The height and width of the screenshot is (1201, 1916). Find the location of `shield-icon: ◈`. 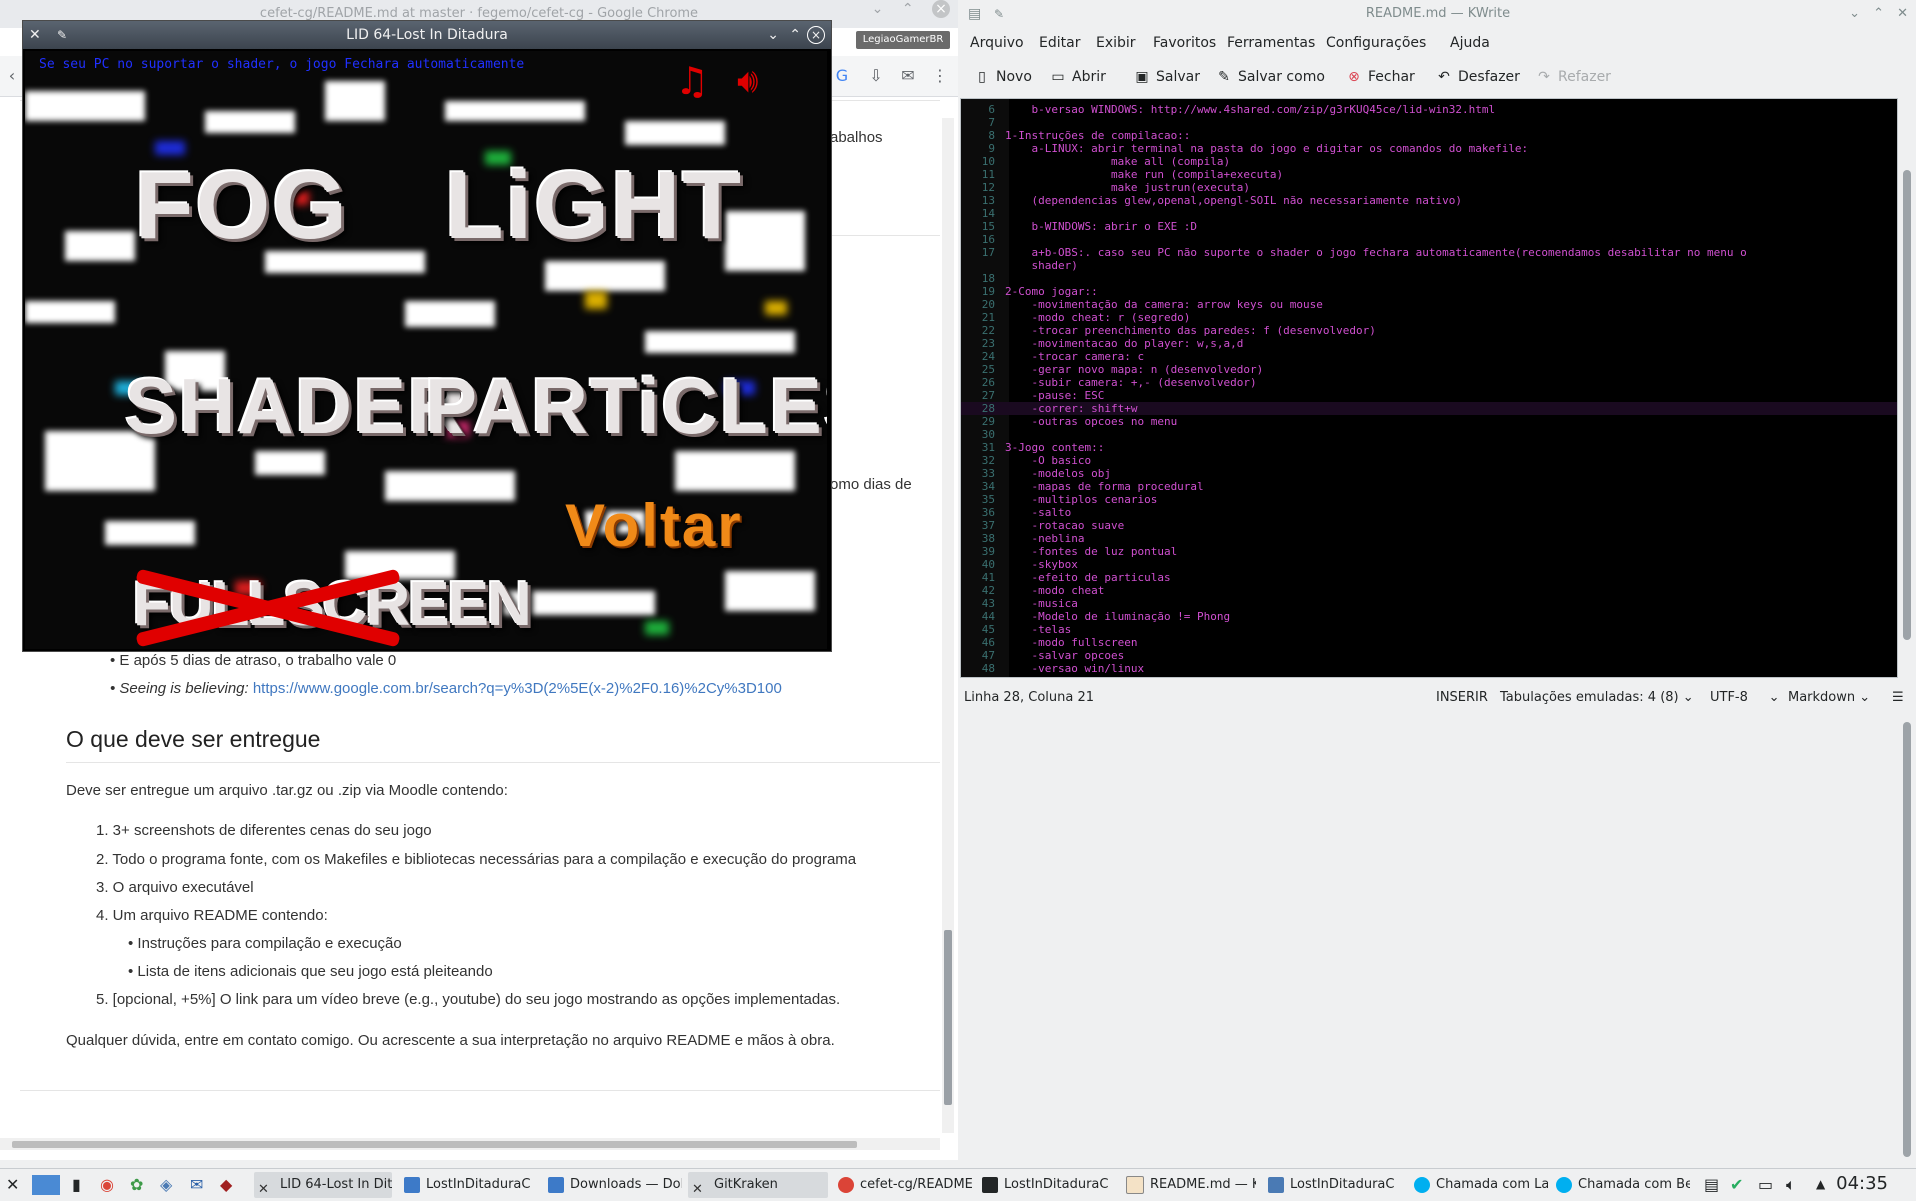

shield-icon: ◈ is located at coordinates (166, 1184).